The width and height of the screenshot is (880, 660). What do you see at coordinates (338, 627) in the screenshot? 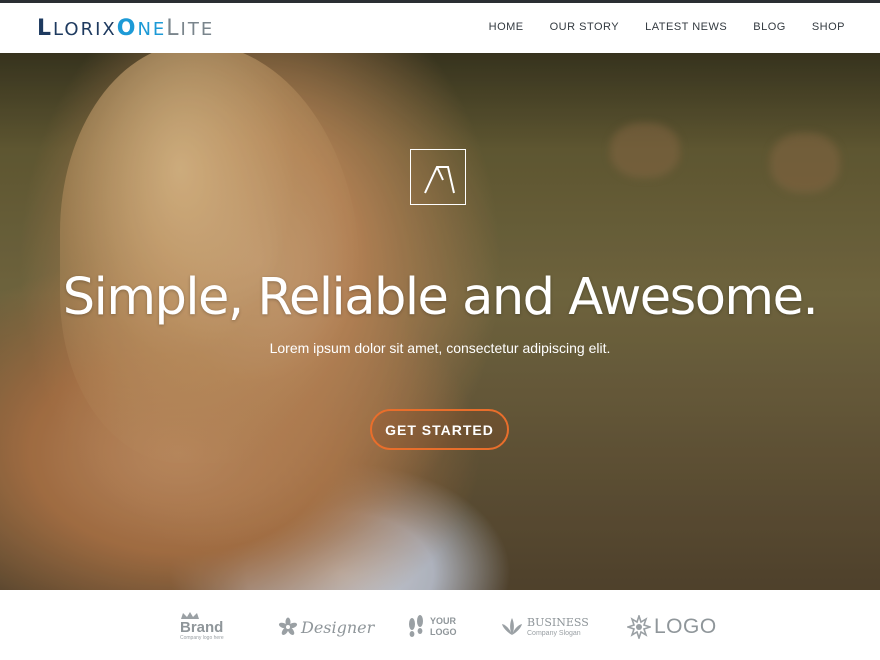
I see `brand-name: Designer` at bounding box center [338, 627].